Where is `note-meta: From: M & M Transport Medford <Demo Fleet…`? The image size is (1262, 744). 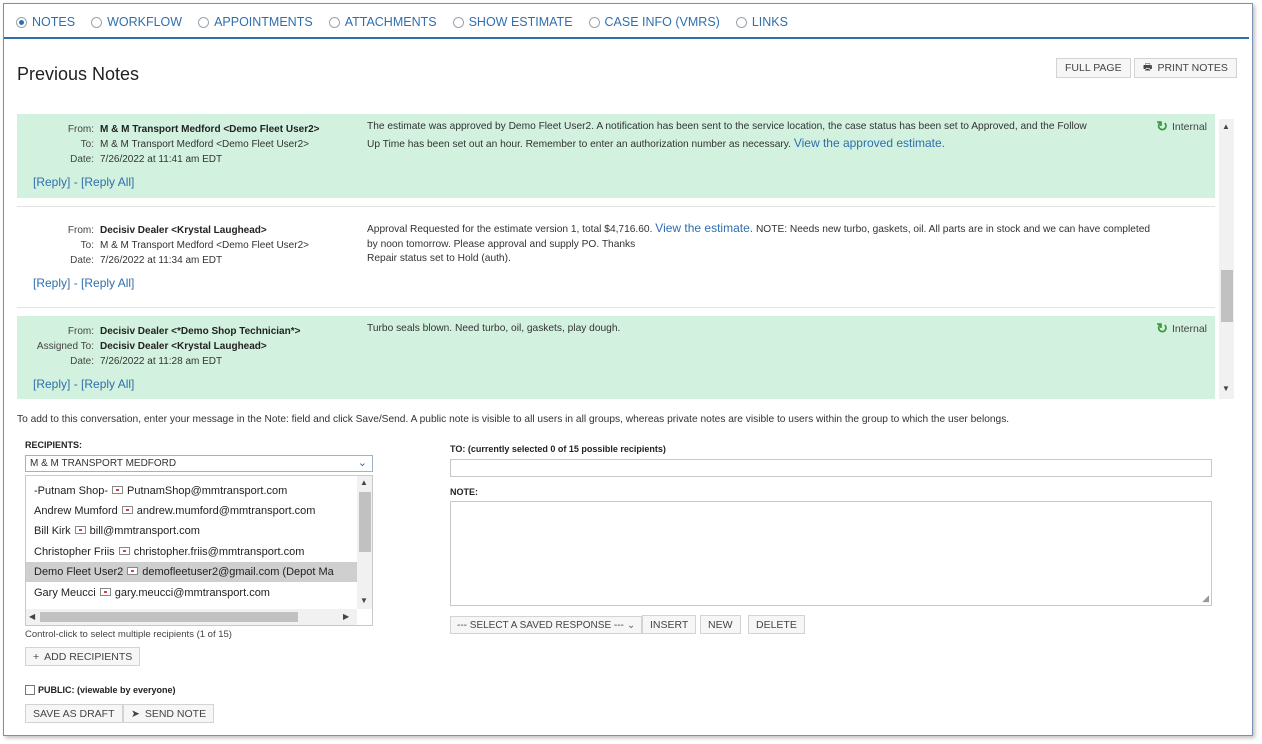
note-meta: From: M & M Transport Medford <Demo Fleet… is located at coordinates (187, 144).